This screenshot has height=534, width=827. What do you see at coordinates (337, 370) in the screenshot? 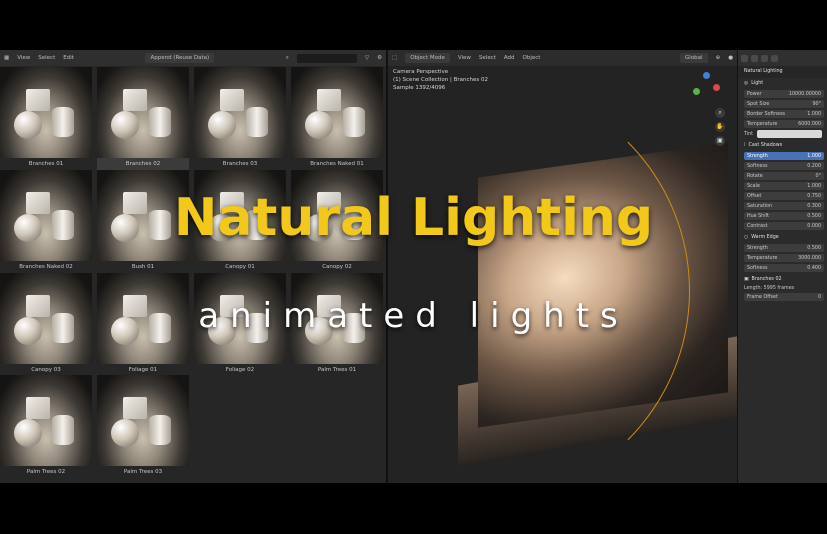
I see `asset-label: Palm Trees 01` at bounding box center [337, 370].